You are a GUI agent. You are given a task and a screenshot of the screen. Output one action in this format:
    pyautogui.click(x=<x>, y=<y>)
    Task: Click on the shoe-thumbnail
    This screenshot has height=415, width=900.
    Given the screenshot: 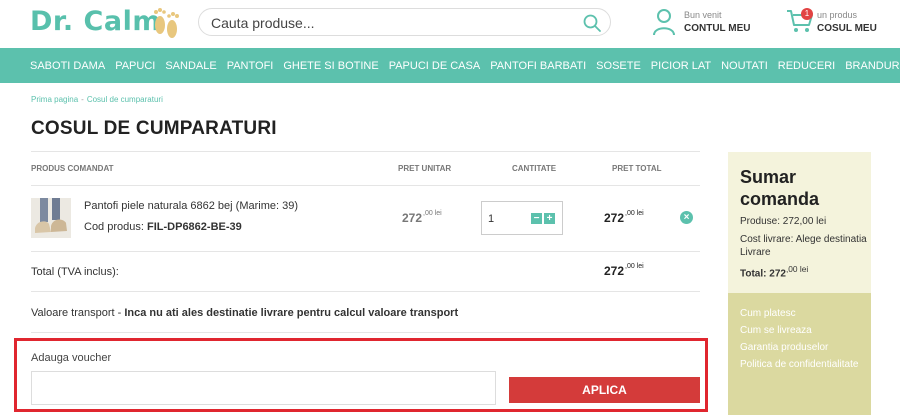 What is the action you would take?
    pyautogui.click(x=51, y=218)
    